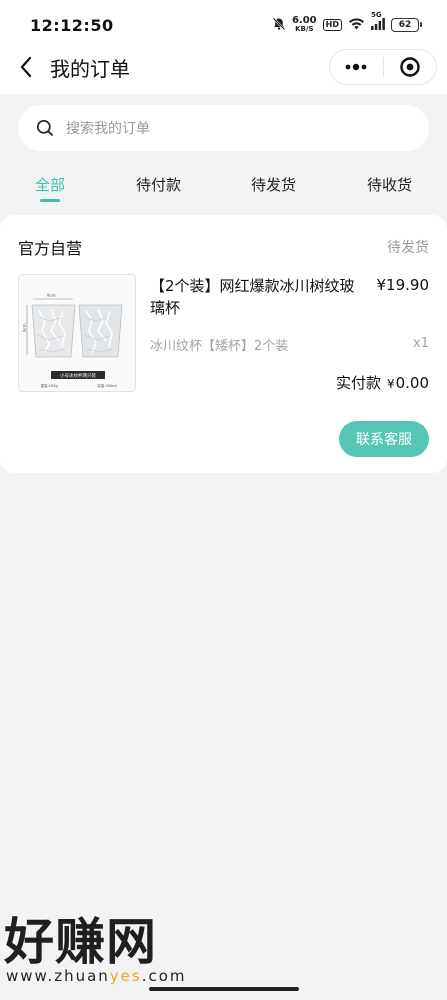  I want to click on contact-service-button: 联系客服, so click(384, 439).